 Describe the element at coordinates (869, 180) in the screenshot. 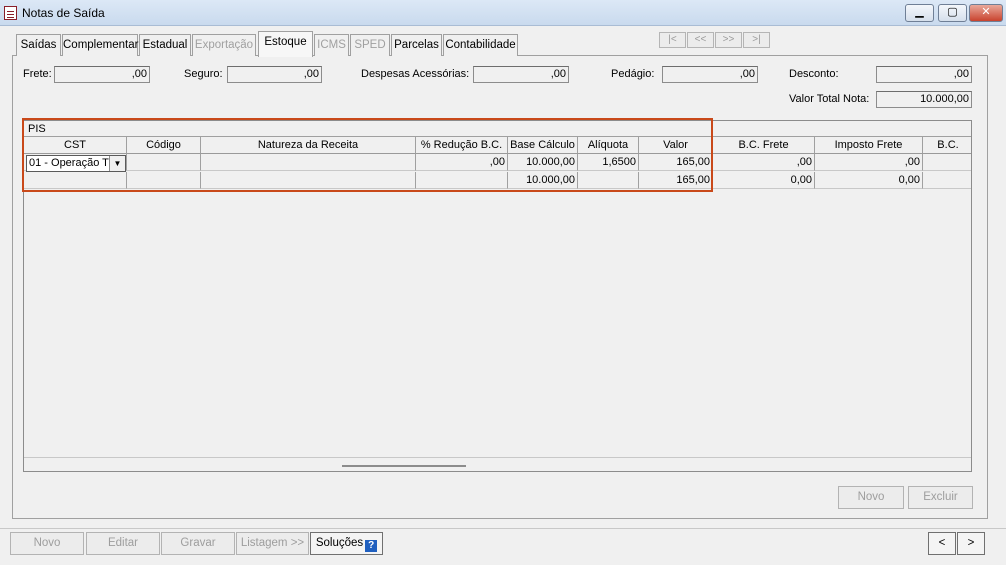

I see `totals-imposto-frete: 0,00` at that location.